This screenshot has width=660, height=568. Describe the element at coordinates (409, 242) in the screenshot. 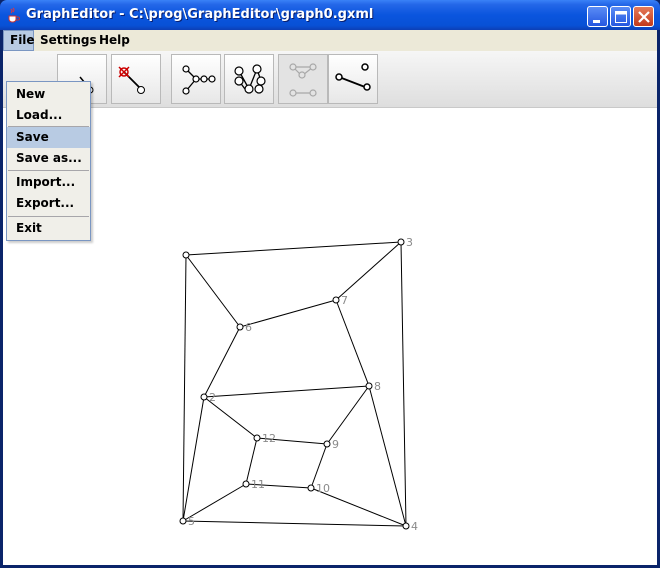

I see `graph-node-label-3: 3` at that location.